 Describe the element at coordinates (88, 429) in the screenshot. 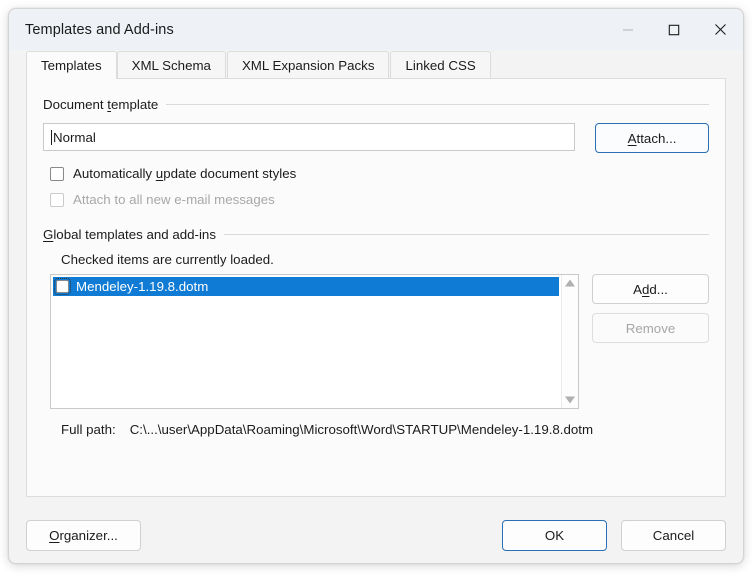

I see `full-path-label: Full path:` at that location.